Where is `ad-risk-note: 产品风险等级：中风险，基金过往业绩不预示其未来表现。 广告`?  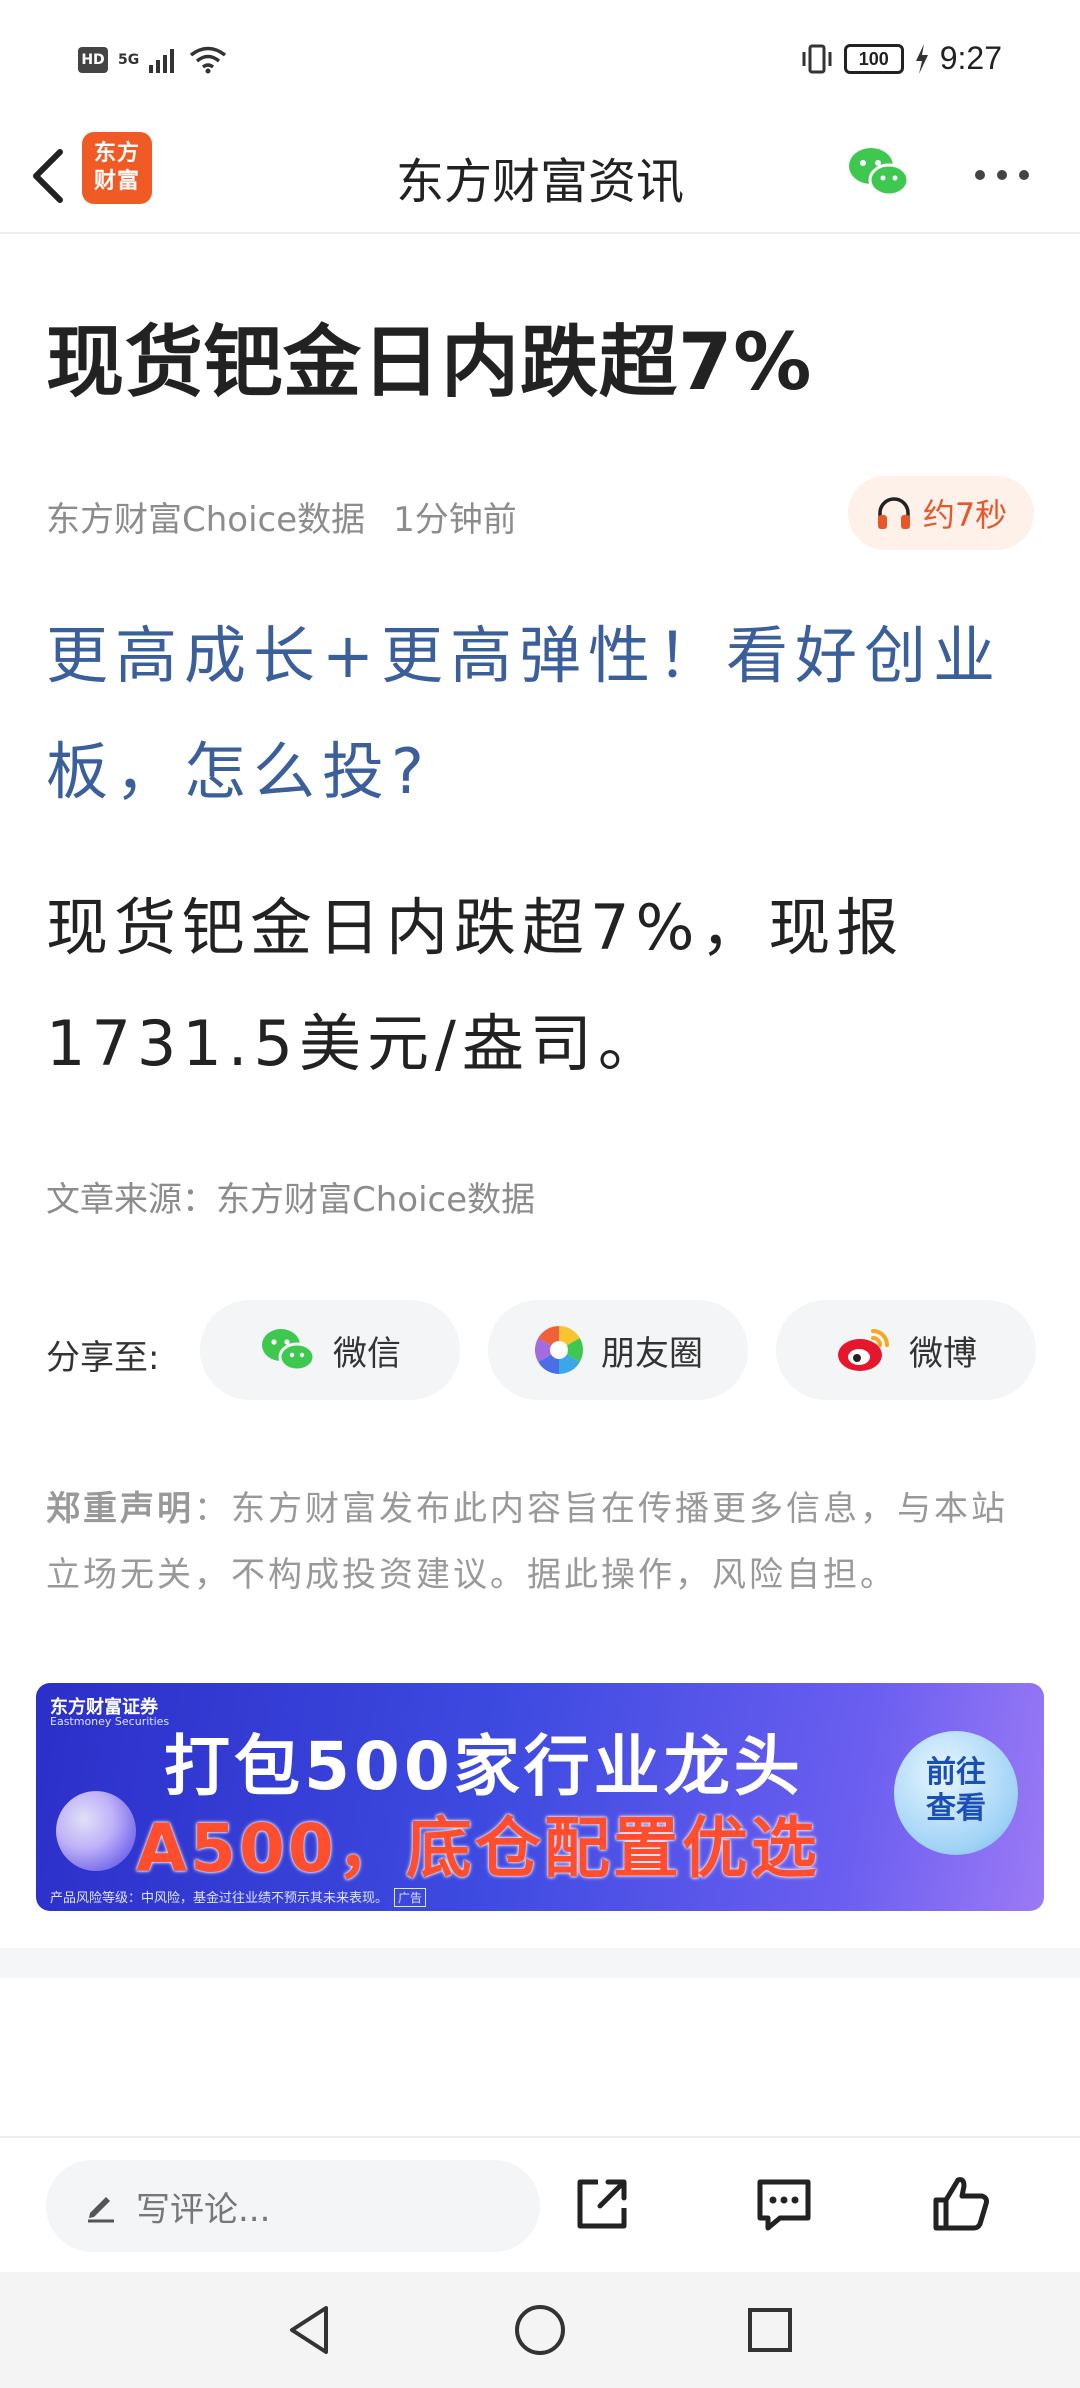
ad-risk-note: 产品风险等级：中风险，基金过往业绩不预示其未来表现。 广告 is located at coordinates (238, 1897).